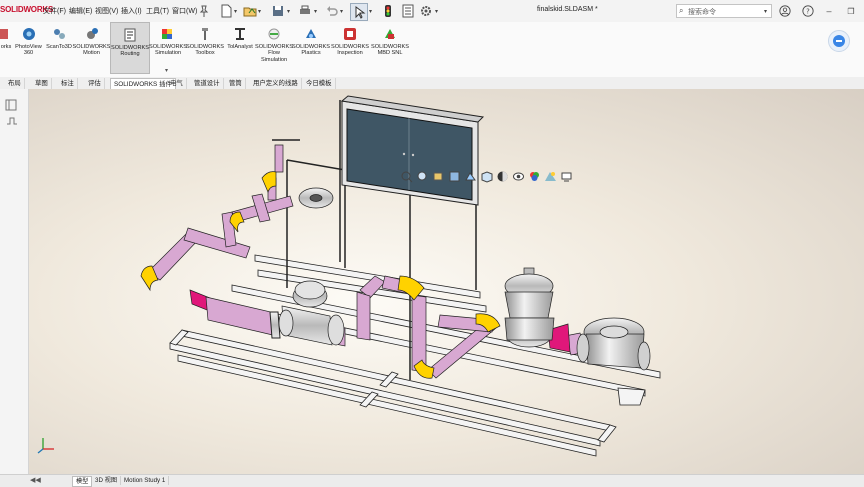 This screenshot has width=864, height=487. I want to click on feature-manager-panel, so click(14, 287).